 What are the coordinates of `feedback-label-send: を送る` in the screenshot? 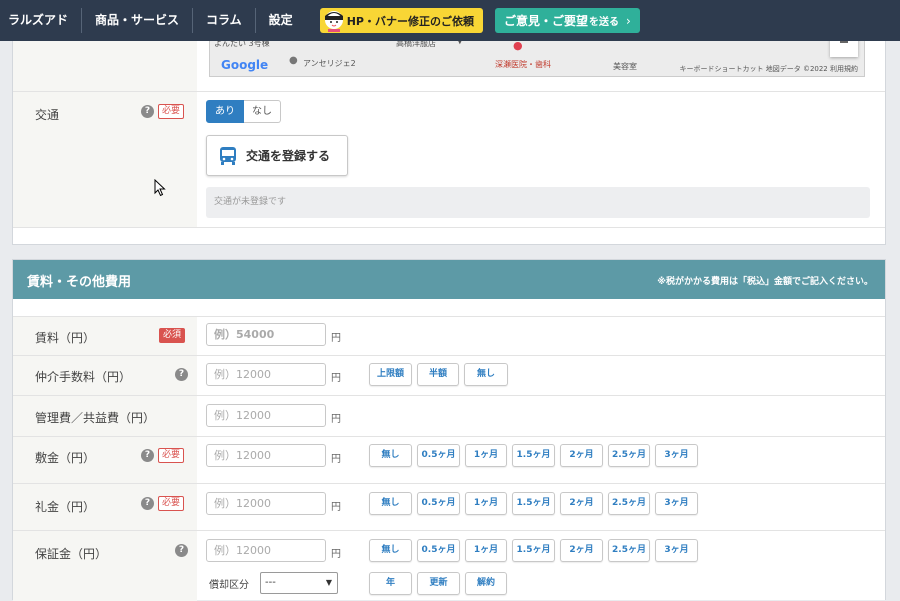 It's located at (604, 22).